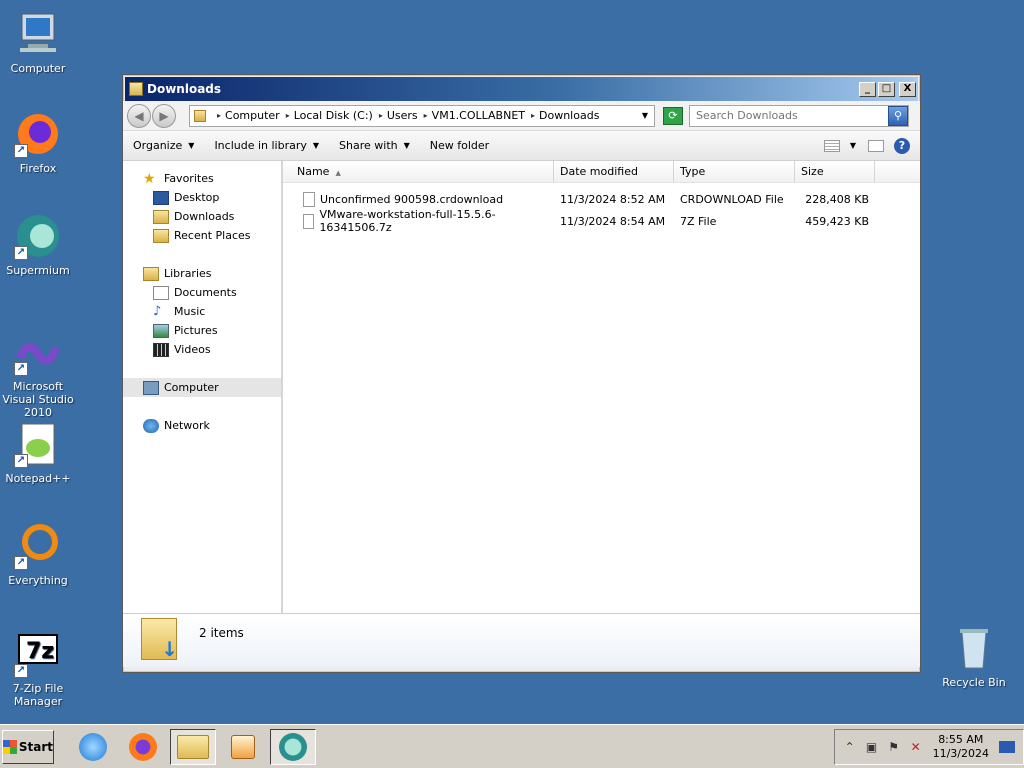  Describe the element at coordinates (190, 311) in the screenshot. I see `nav-label: Music` at that location.